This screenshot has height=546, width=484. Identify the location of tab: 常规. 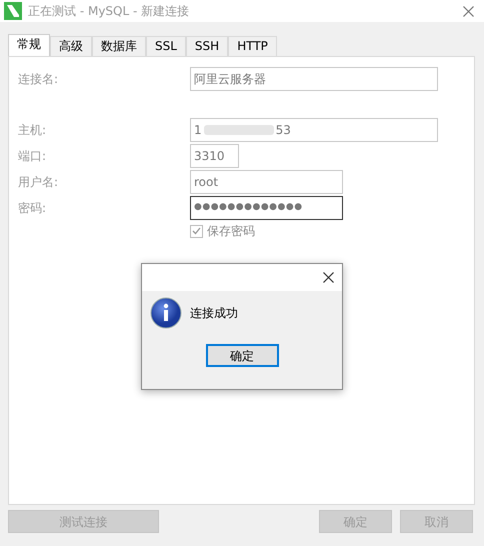
(29, 45).